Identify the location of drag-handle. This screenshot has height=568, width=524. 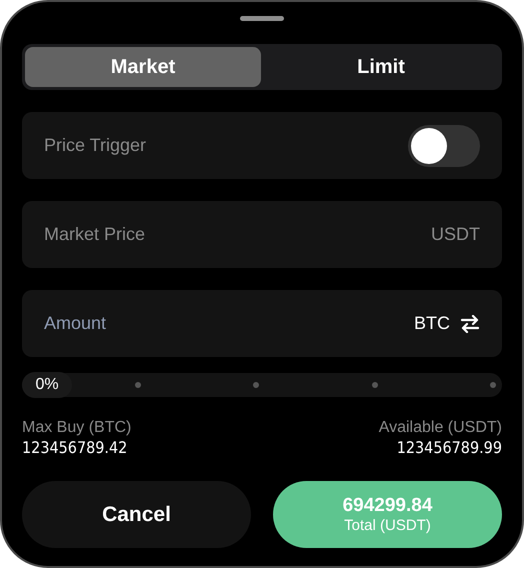
(262, 18).